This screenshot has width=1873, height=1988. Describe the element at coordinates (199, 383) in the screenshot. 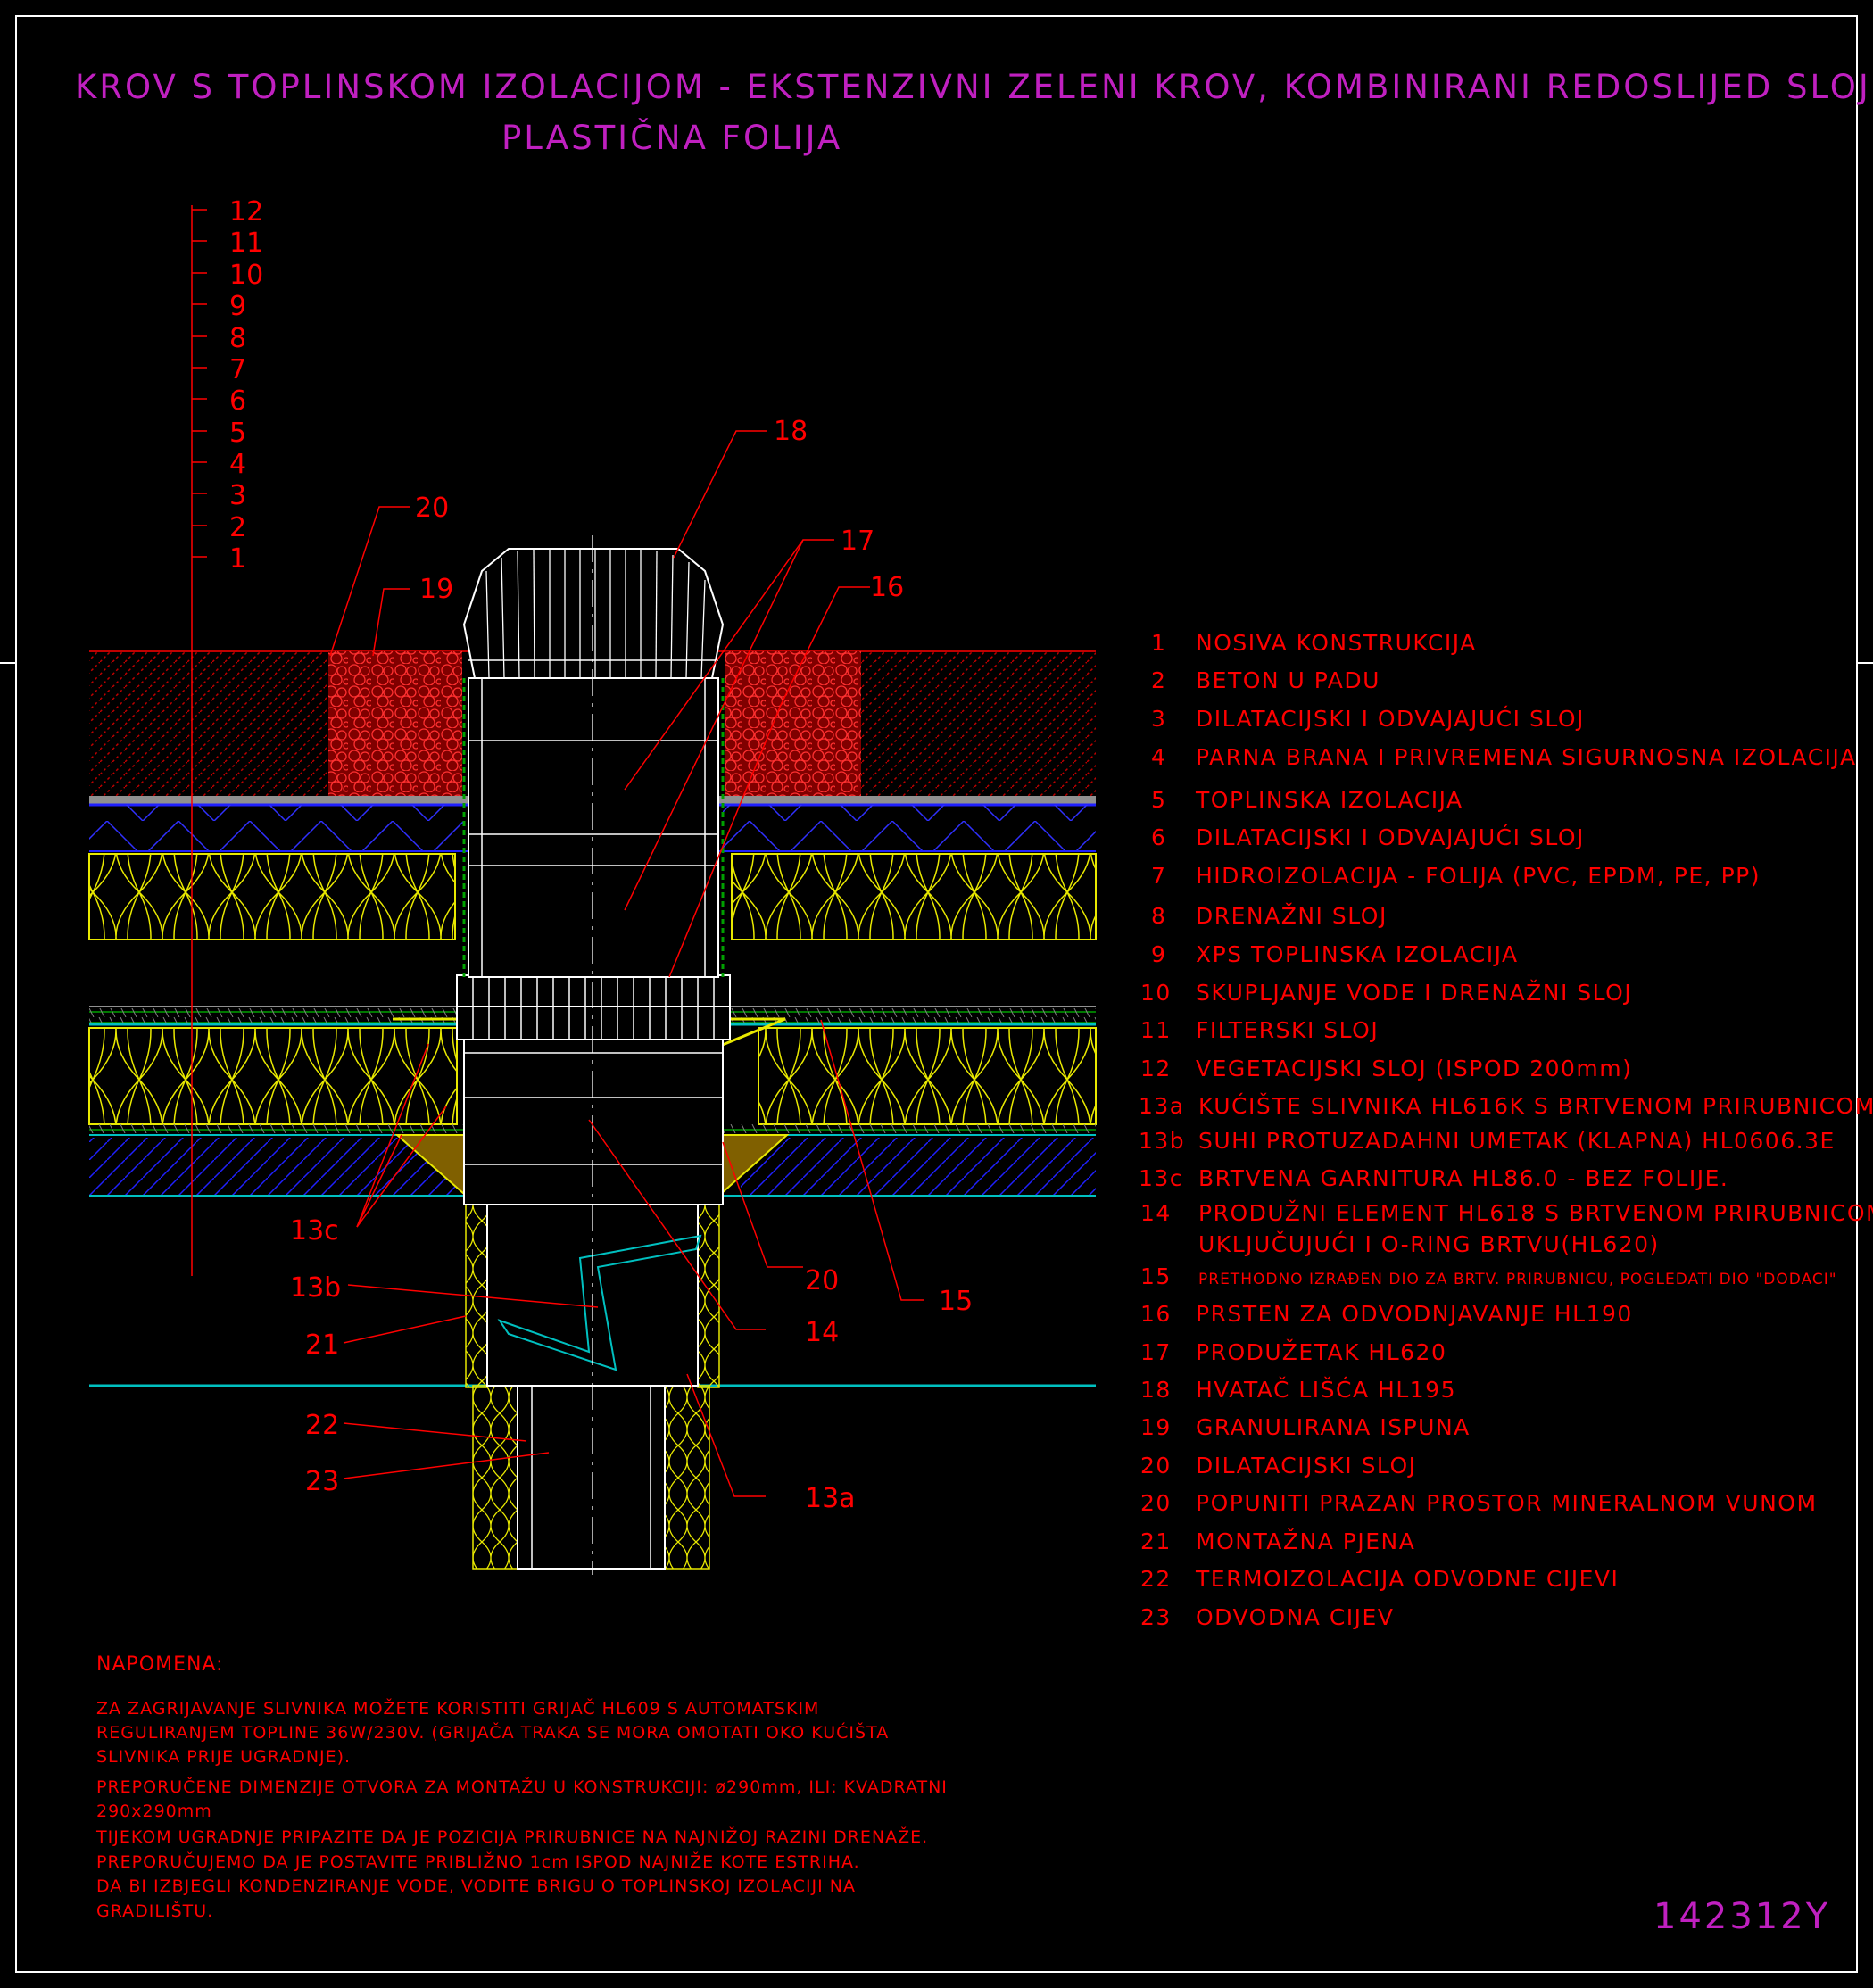

I see `layer-scale-ticks` at that location.